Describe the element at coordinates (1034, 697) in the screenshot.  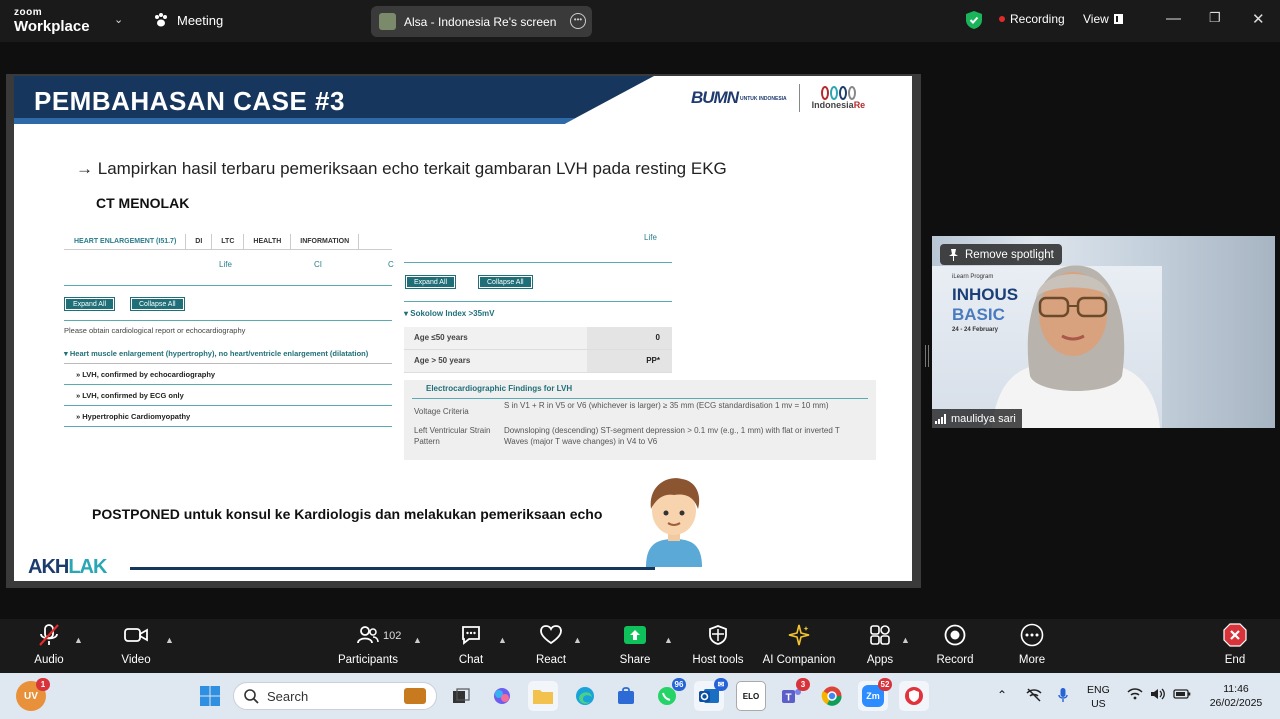
I see `network-off-icon` at that location.